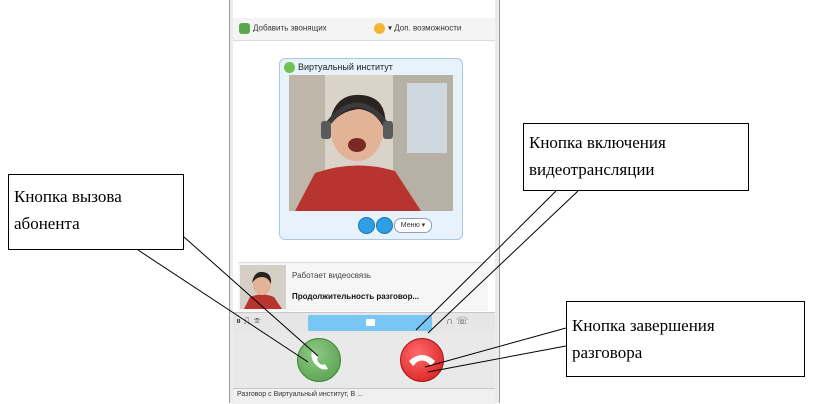  What do you see at coordinates (685, 339) in the screenshot?
I see `callout-end-button: Кнопка завершения разговора` at bounding box center [685, 339].